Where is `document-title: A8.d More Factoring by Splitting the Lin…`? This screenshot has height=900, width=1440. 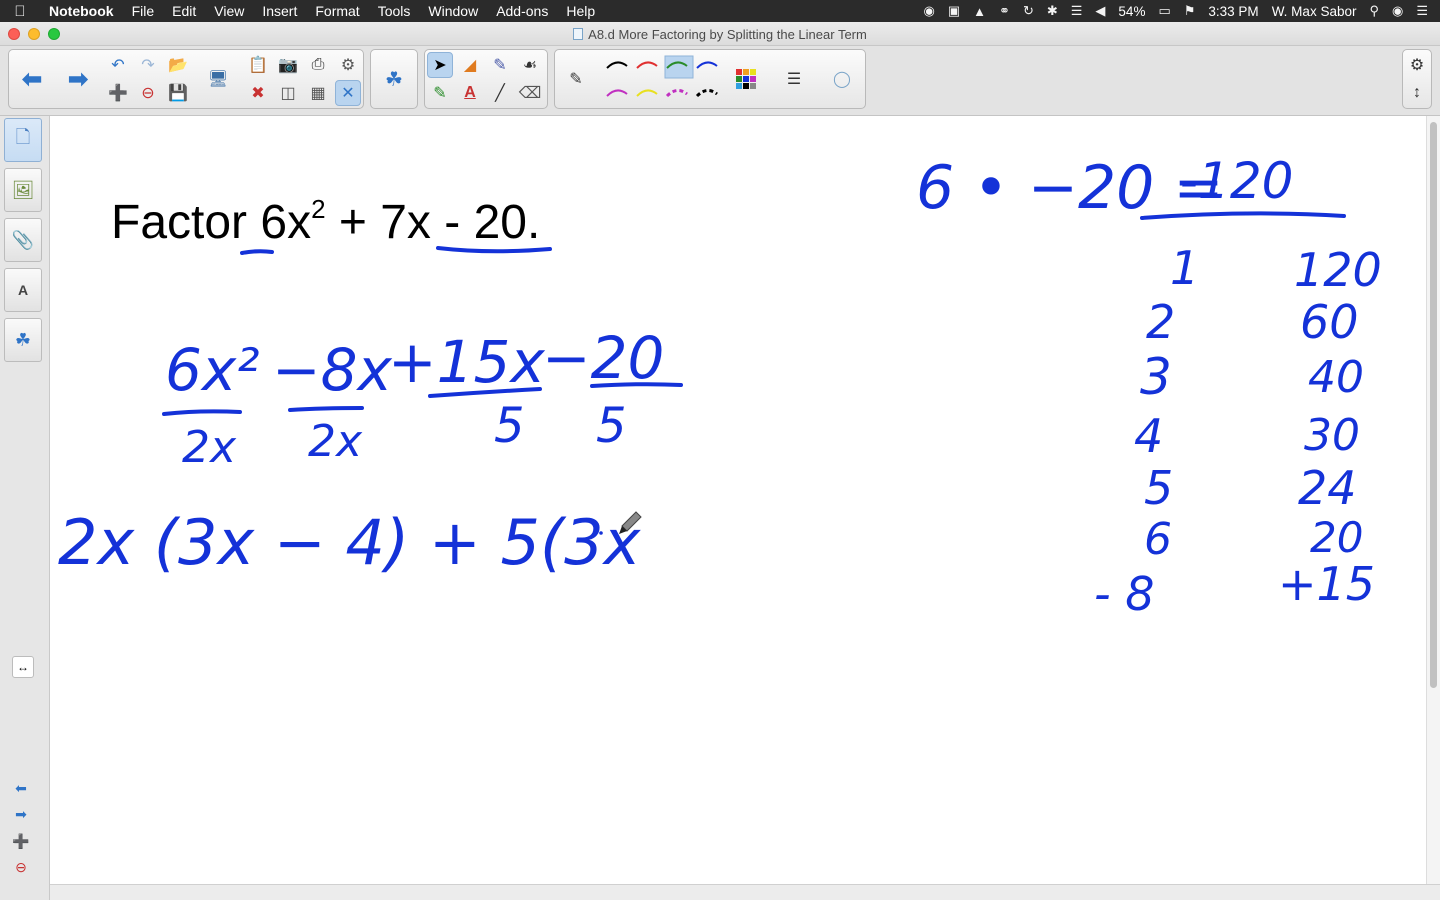
document-title: A8.d More Factoring by Splitting the Lin… is located at coordinates (720, 34).